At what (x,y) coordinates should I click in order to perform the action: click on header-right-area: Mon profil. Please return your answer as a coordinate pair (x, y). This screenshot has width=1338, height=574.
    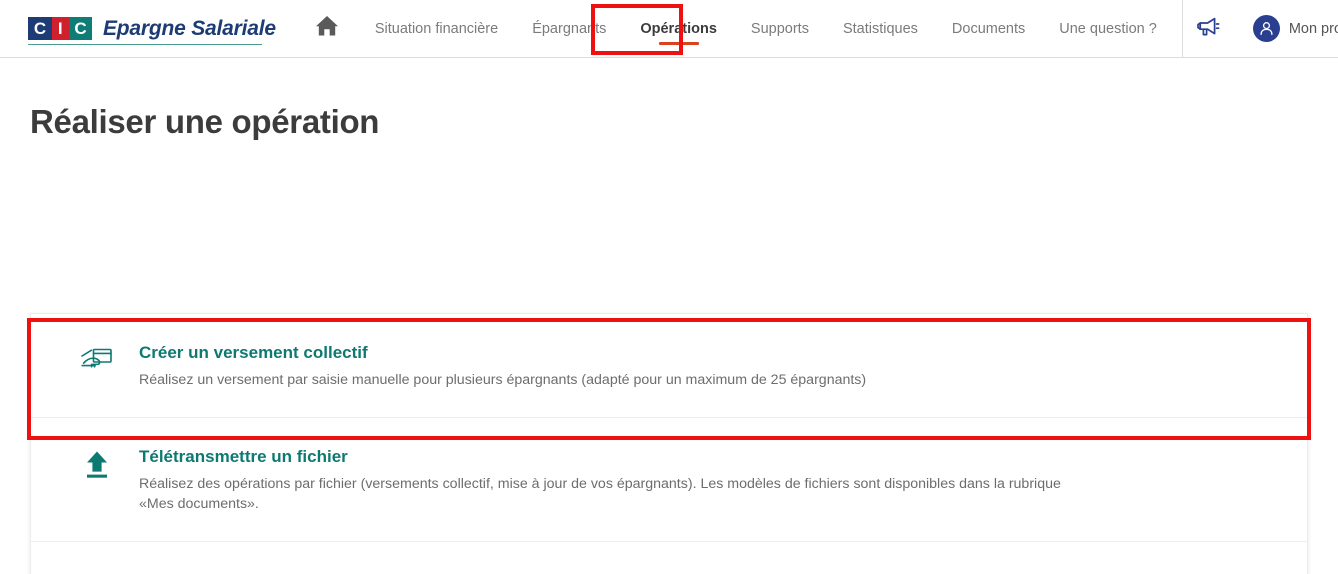
    Looking at the image, I should click on (1256, 29).